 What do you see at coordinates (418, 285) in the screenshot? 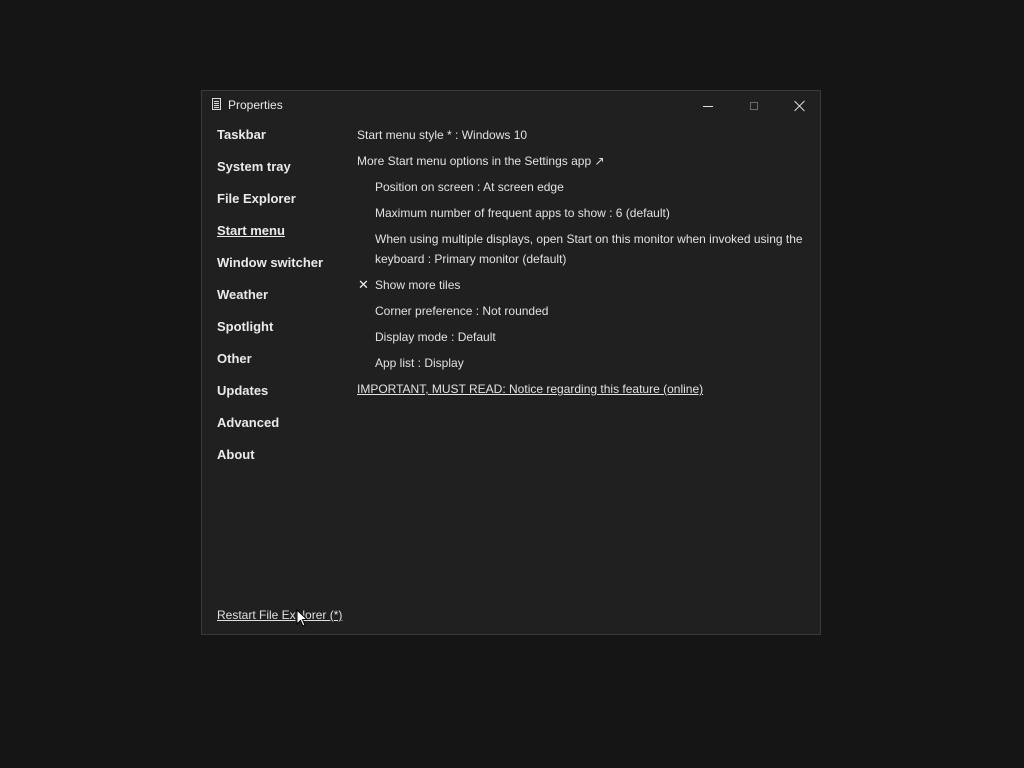
I see `show-more-tiles-label: Show more tiles` at bounding box center [418, 285].